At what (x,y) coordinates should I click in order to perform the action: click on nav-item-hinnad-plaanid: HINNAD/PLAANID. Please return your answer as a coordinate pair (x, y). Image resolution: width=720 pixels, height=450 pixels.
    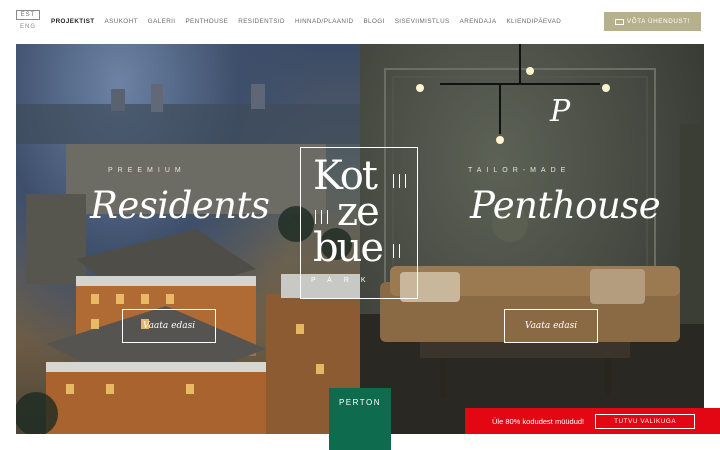
    Looking at the image, I should click on (324, 21).